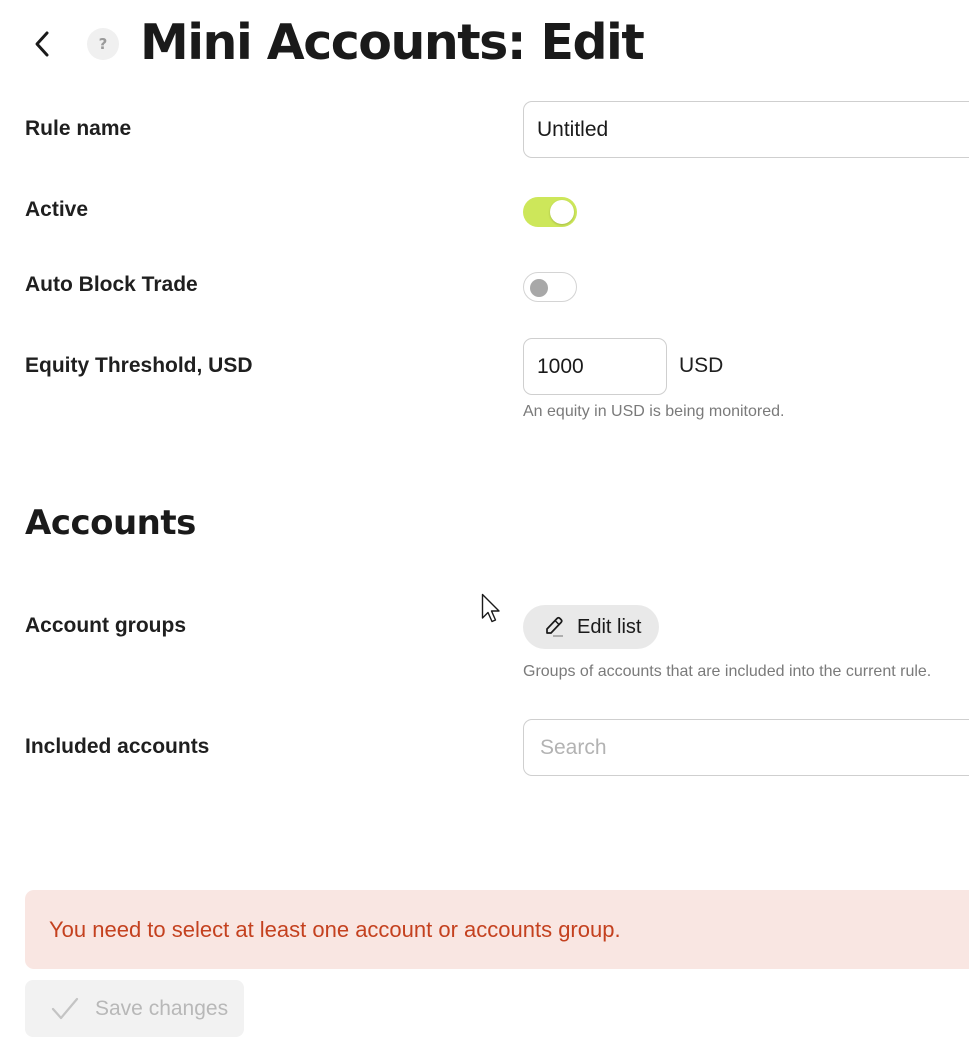  I want to click on auto-block-trade-toggle, so click(550, 287).